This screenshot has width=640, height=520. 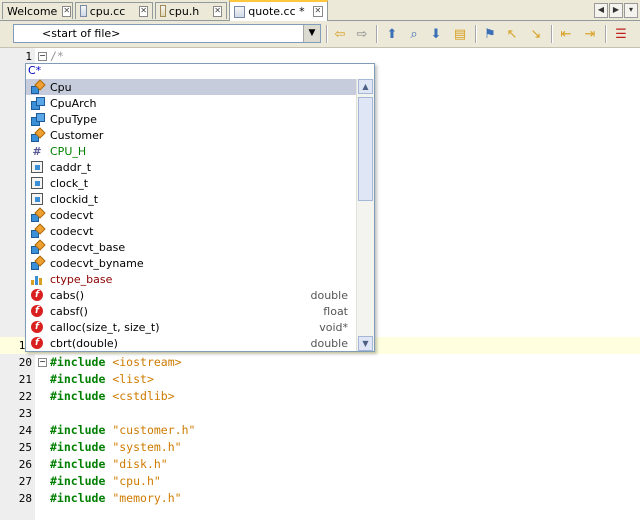 What do you see at coordinates (191, 295) in the screenshot?
I see `completion-item: f cabs() double` at bounding box center [191, 295].